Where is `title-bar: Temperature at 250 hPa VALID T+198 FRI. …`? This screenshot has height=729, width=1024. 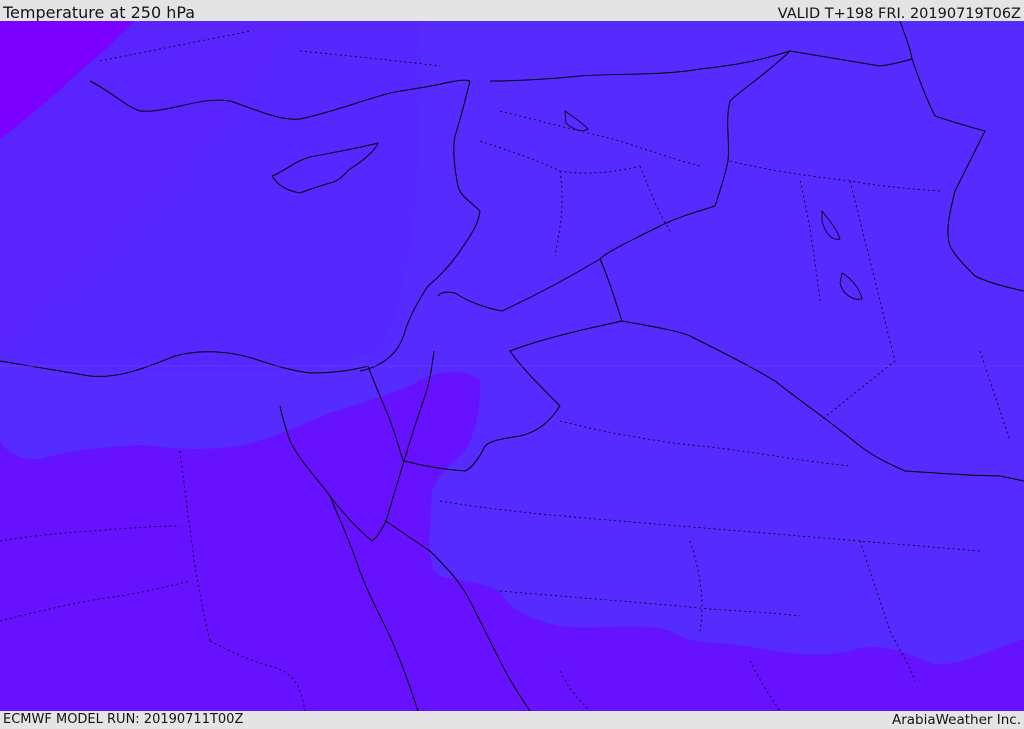 title-bar: Temperature at 250 hPa VALID T+198 FRI. … is located at coordinates (512, 11).